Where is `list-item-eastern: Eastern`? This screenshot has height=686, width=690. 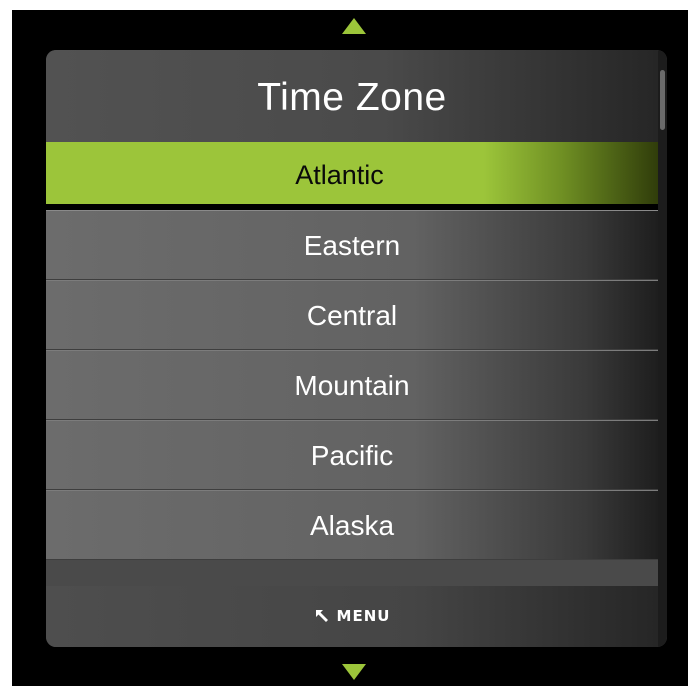 list-item-eastern: Eastern is located at coordinates (352, 245).